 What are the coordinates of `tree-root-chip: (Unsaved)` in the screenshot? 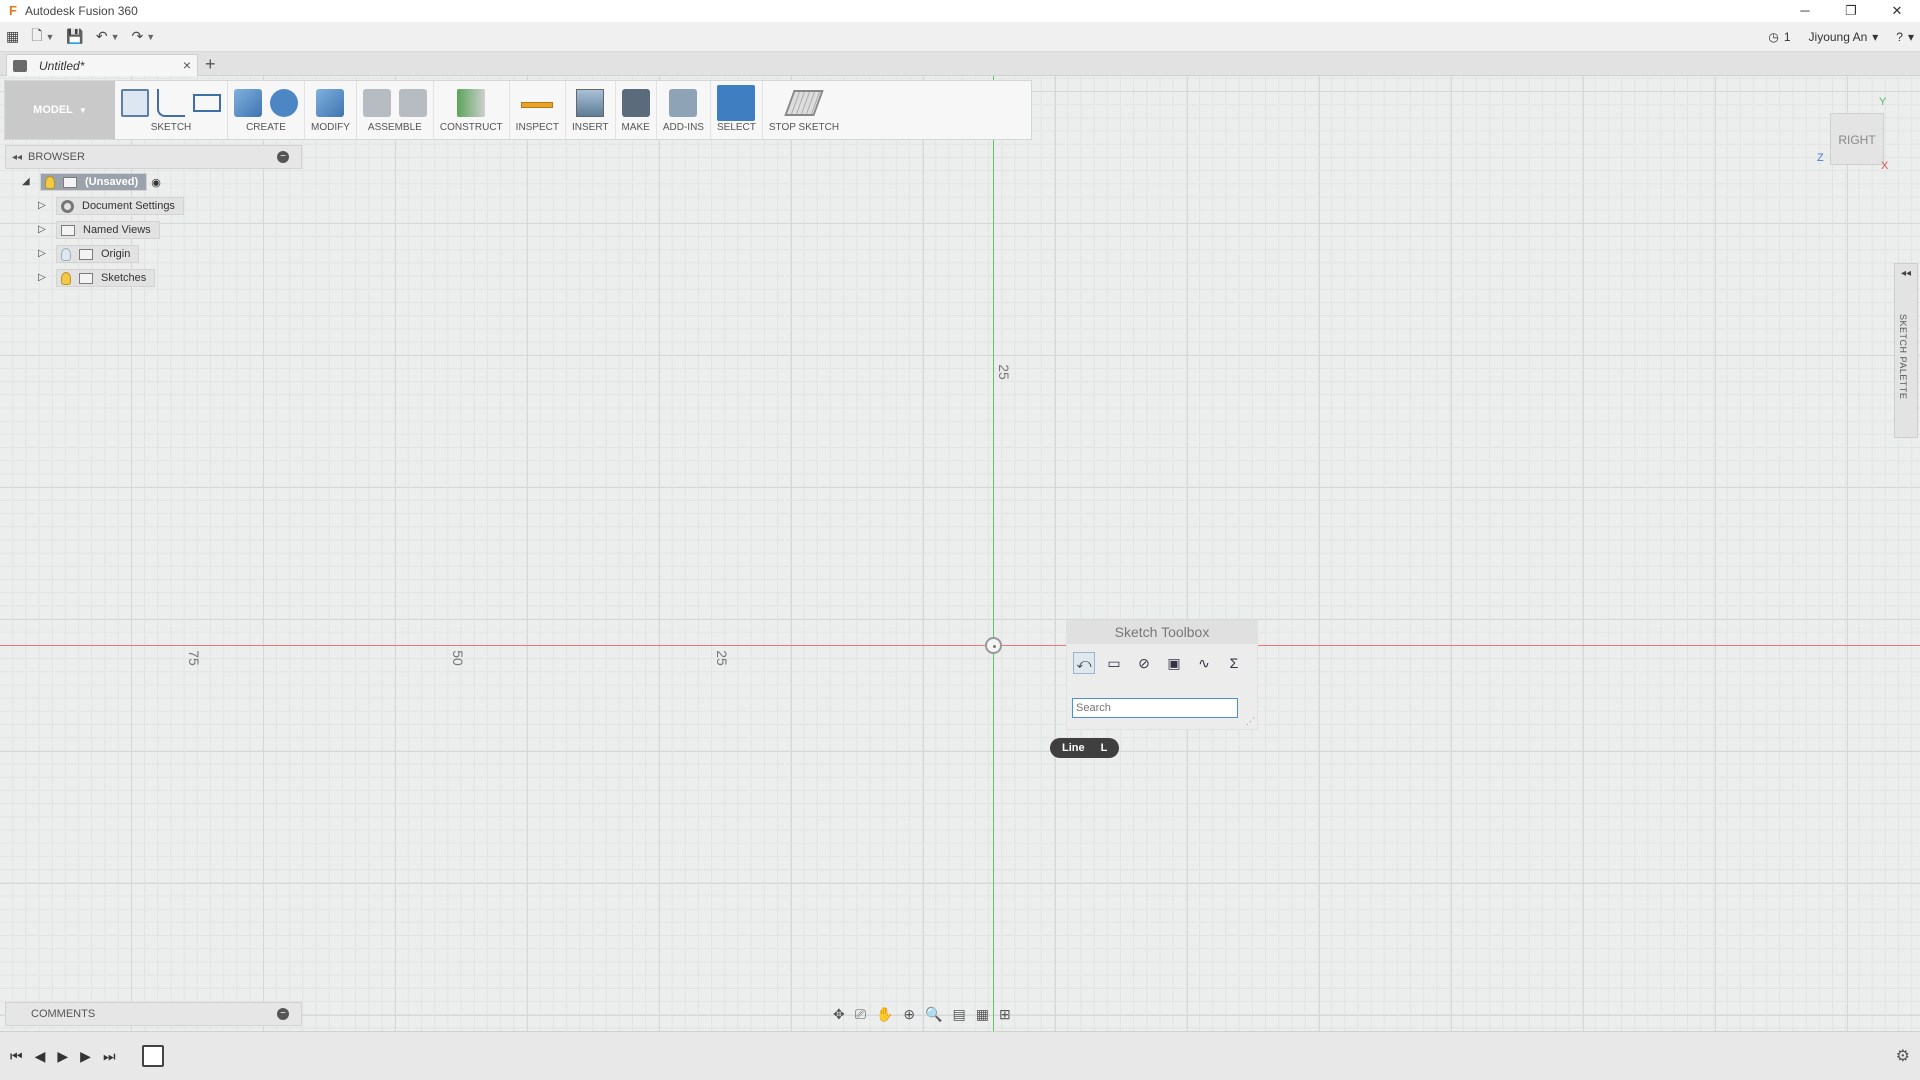 It's located at (94, 182).